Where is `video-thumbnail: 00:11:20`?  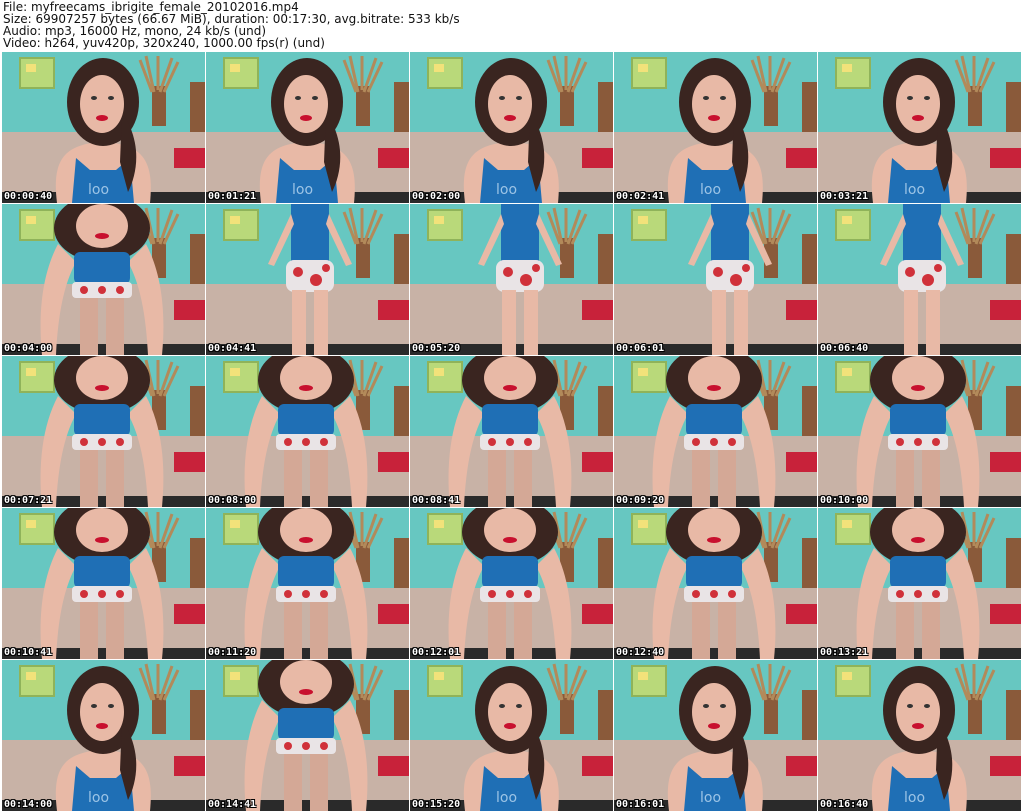
video-thumbnail: 00:11:20 is located at coordinates (307, 583).